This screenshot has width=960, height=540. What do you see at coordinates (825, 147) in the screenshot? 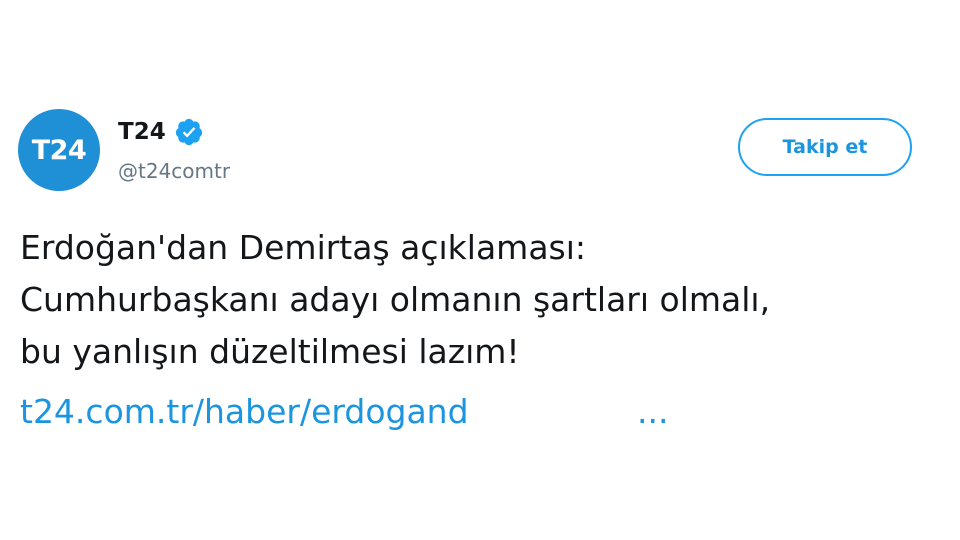
I see `follow-button: Takip et` at bounding box center [825, 147].